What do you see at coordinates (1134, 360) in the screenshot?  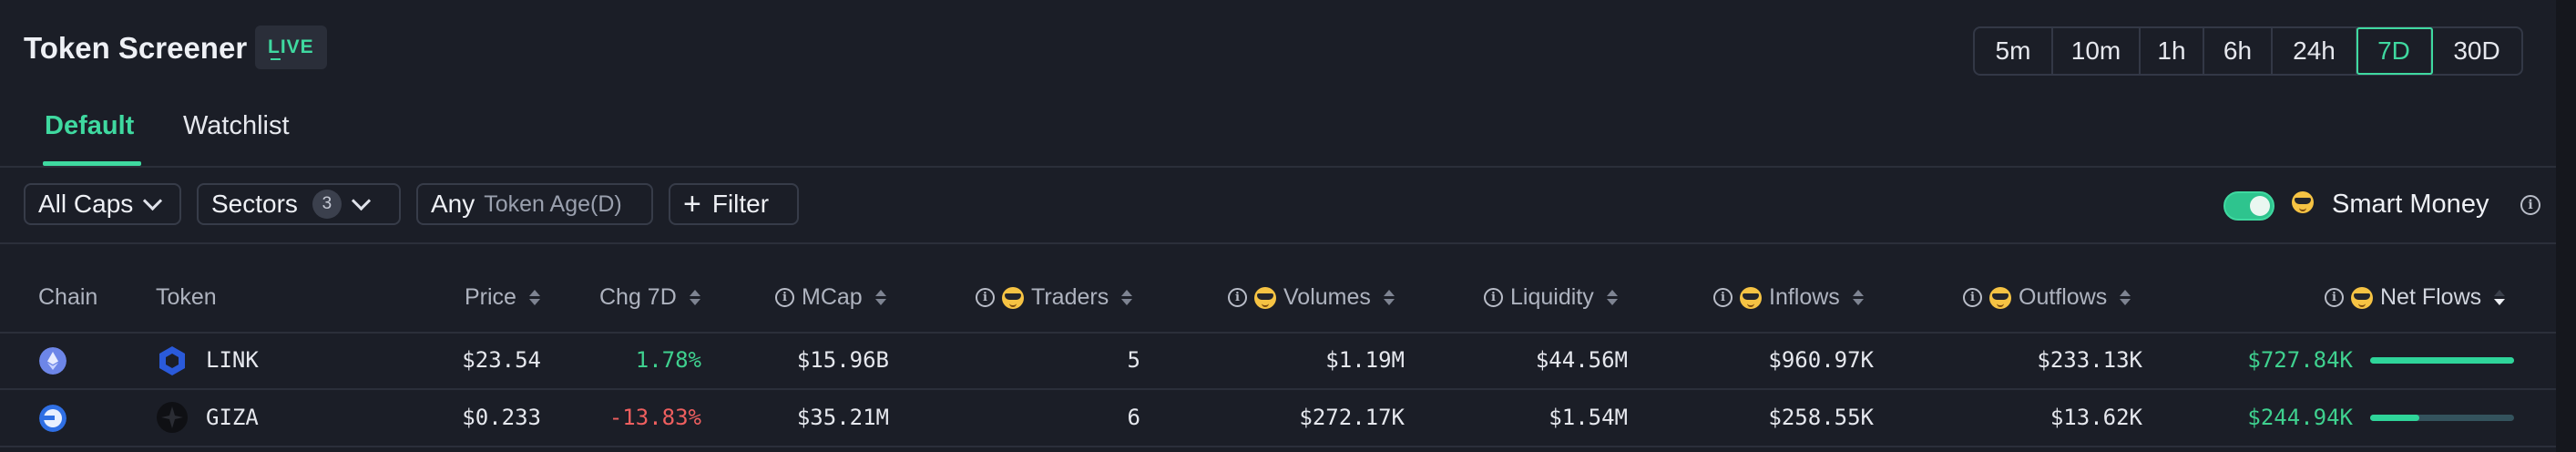 I see `traders-cell: 5` at bounding box center [1134, 360].